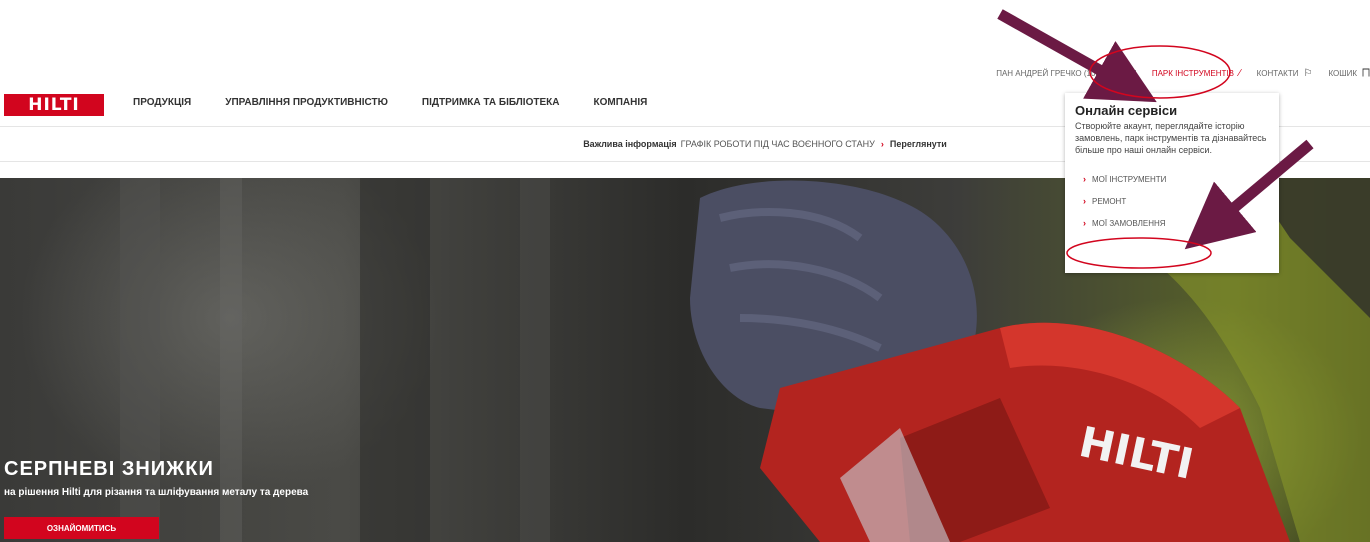  I want to click on dropdown-link-label: РЕМОНТ, so click(1109, 201).